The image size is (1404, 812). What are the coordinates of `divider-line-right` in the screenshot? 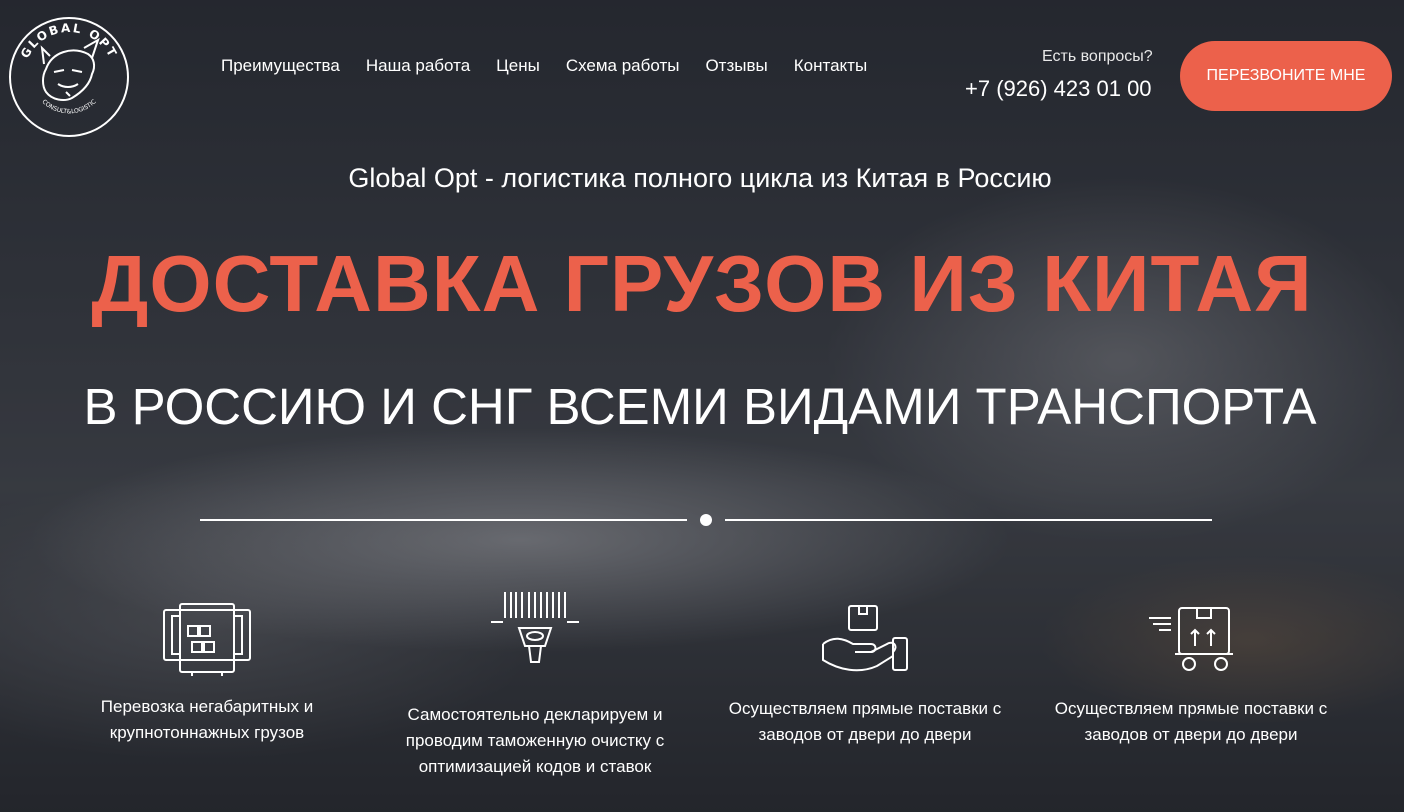 It's located at (968, 520).